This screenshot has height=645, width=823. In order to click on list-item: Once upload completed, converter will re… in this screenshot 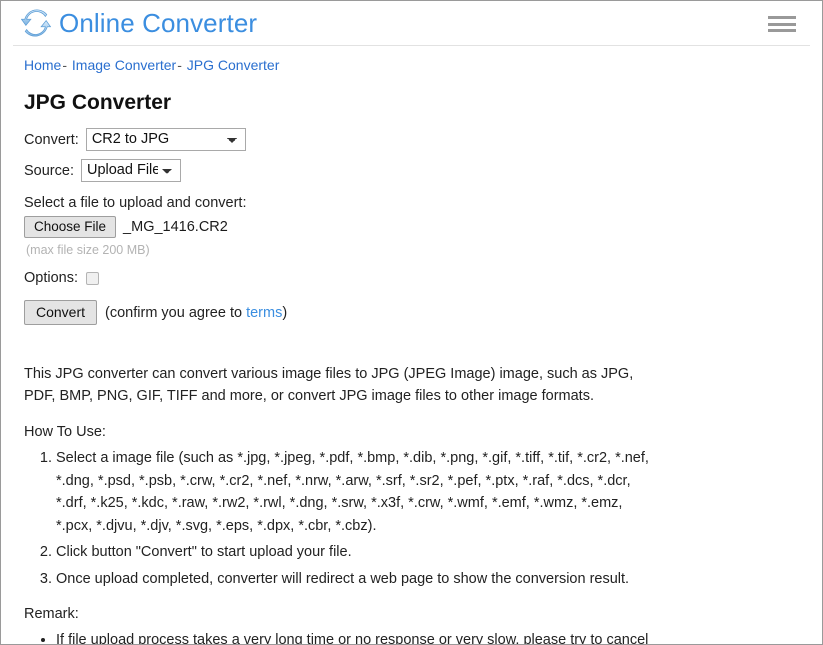, I will do `click(356, 579)`.